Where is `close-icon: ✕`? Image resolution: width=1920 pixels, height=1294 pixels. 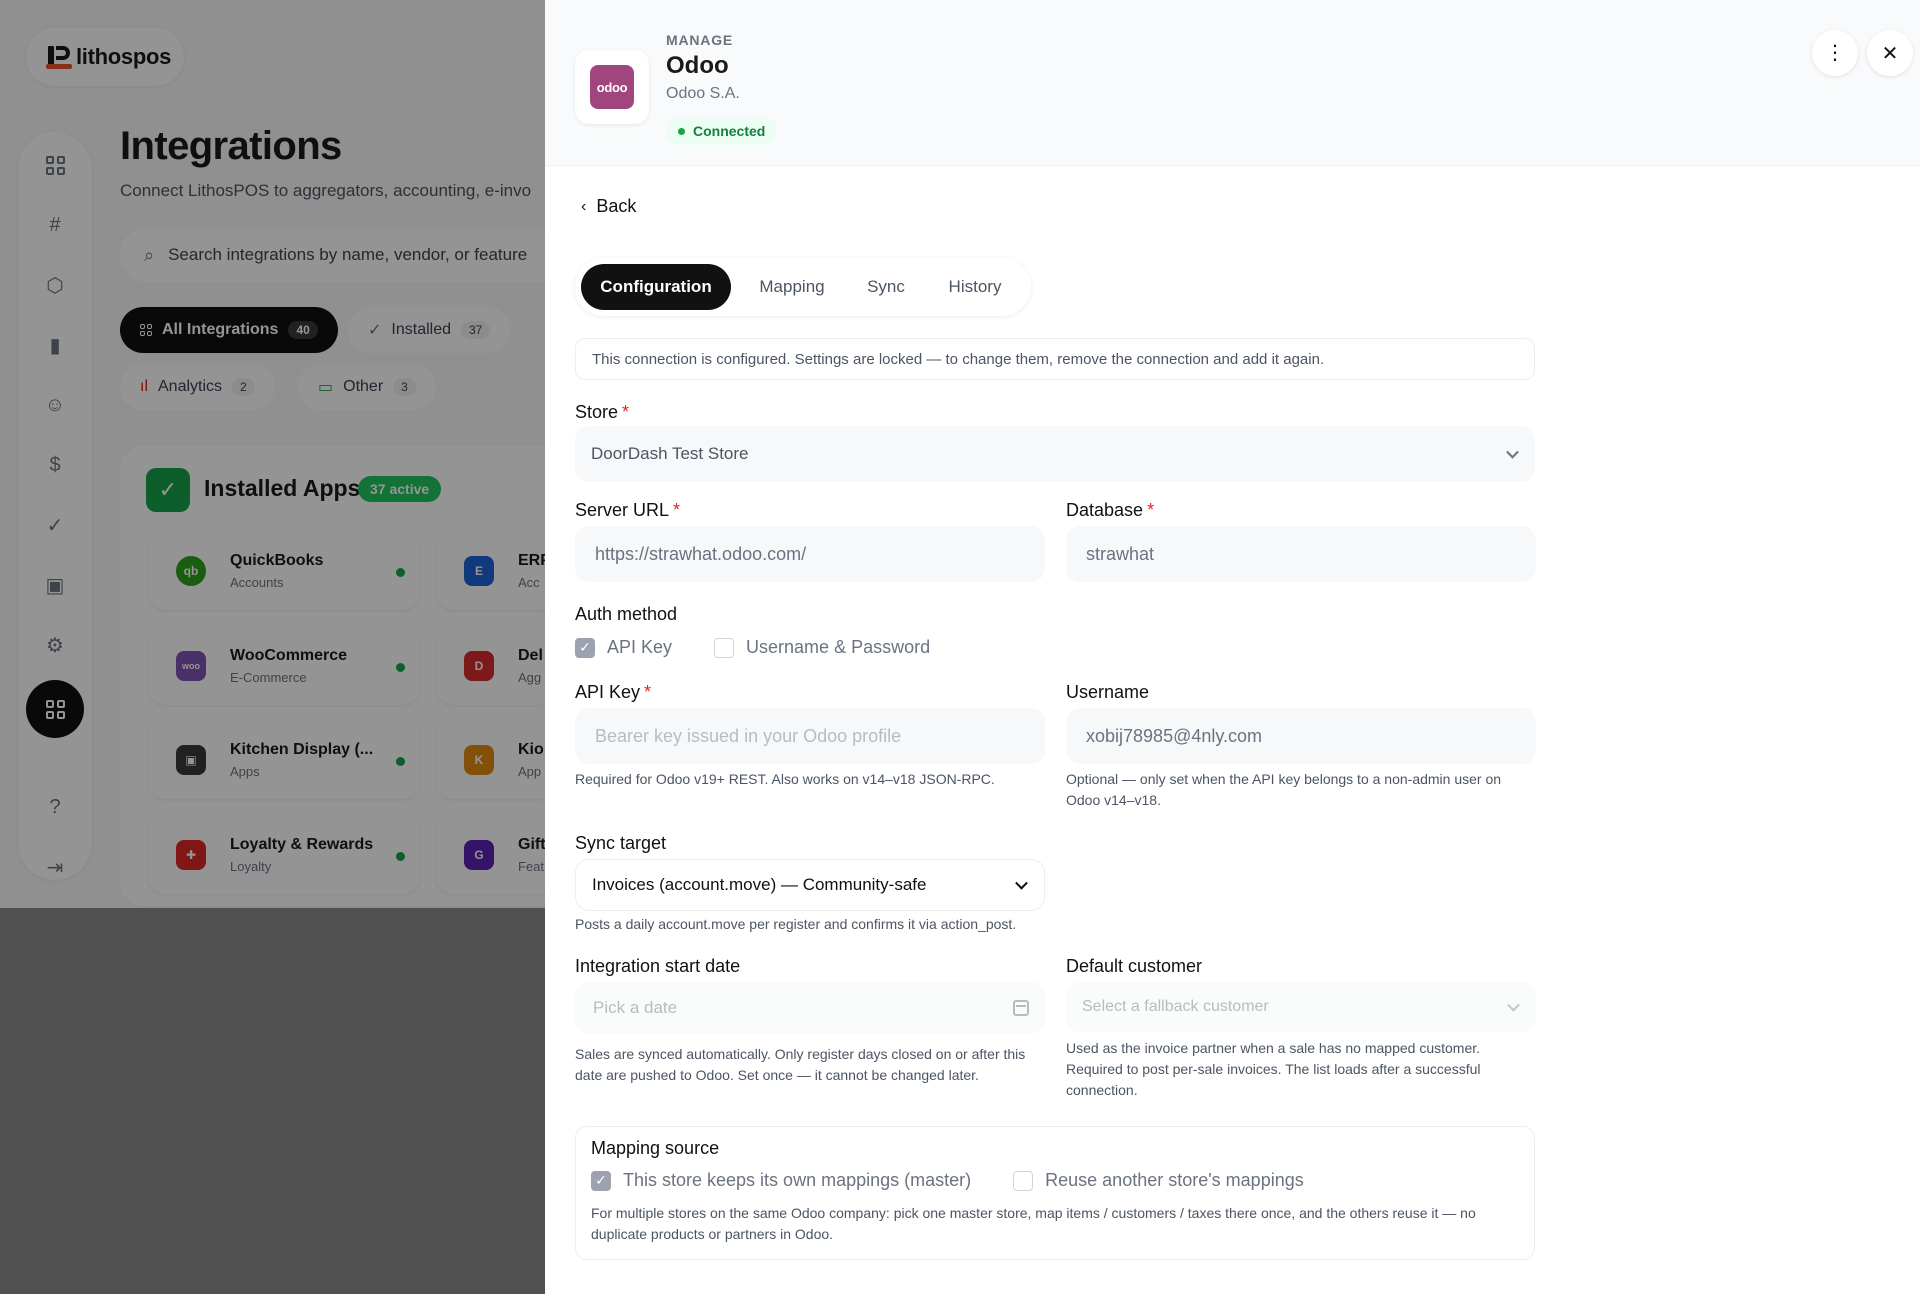 close-icon: ✕ is located at coordinates (1890, 53).